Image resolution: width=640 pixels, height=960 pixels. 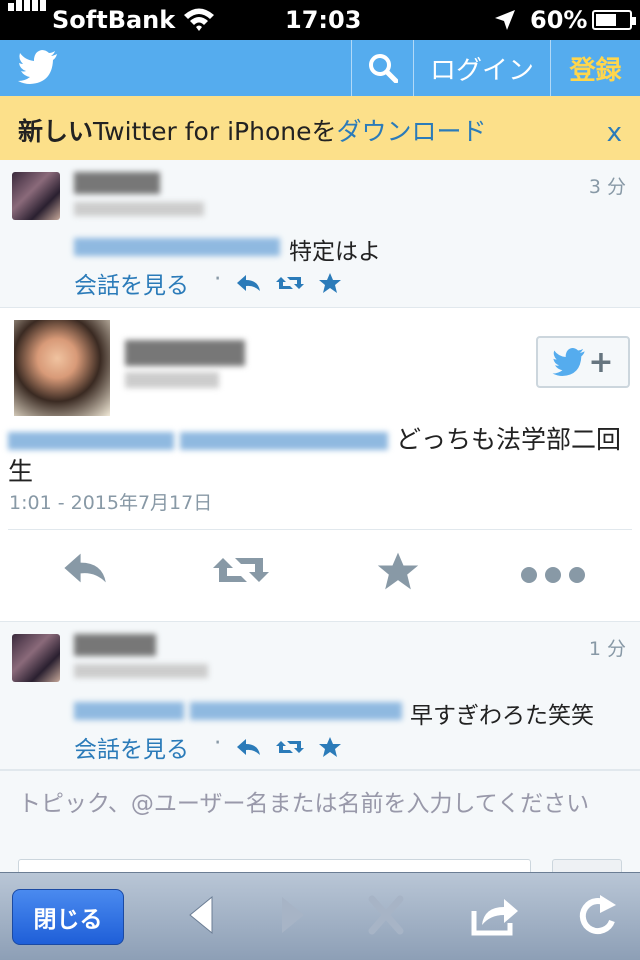 I want to click on banner-text: 新しいTwitter for iPhoneをダウンロード, so click(x=252, y=130).